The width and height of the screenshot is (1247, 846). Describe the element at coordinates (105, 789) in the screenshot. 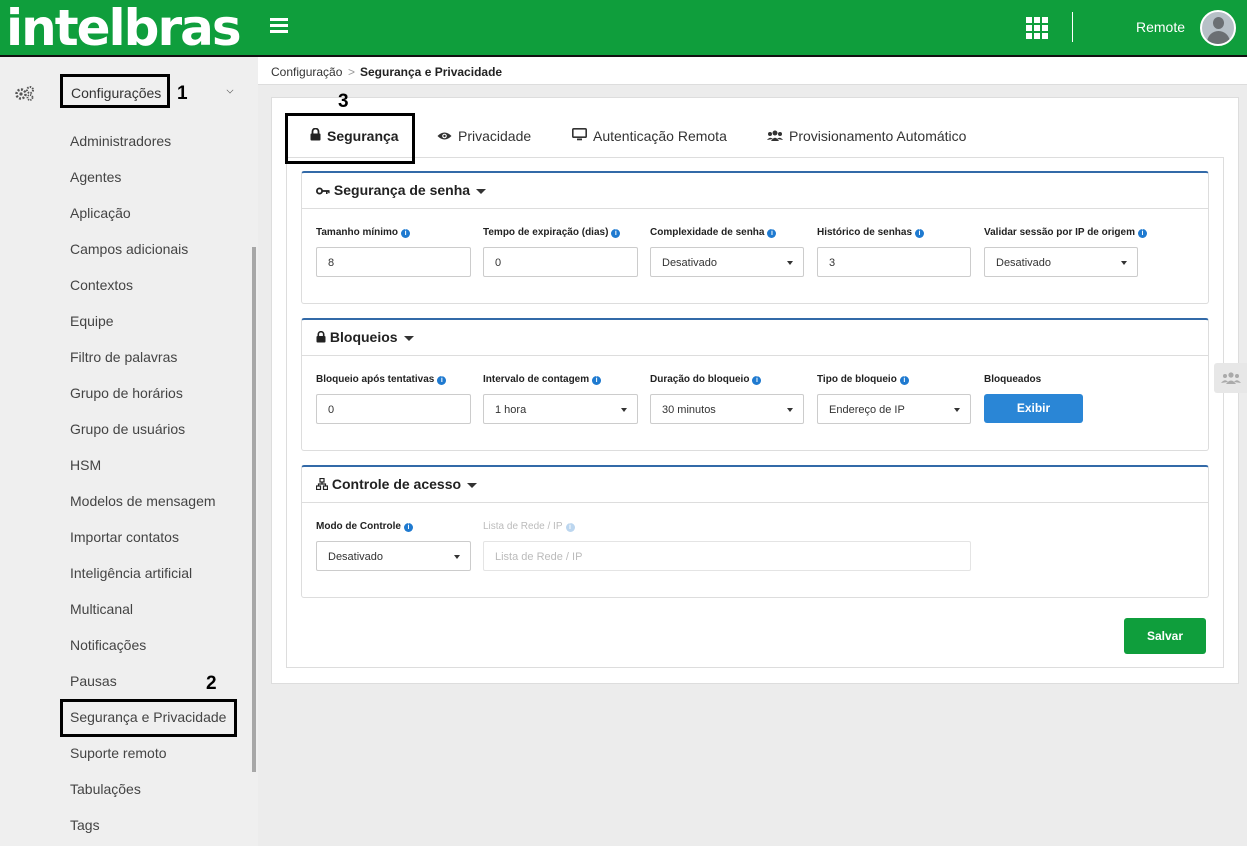

I see `sidebar-item-tabulacoes: Tabulações` at that location.